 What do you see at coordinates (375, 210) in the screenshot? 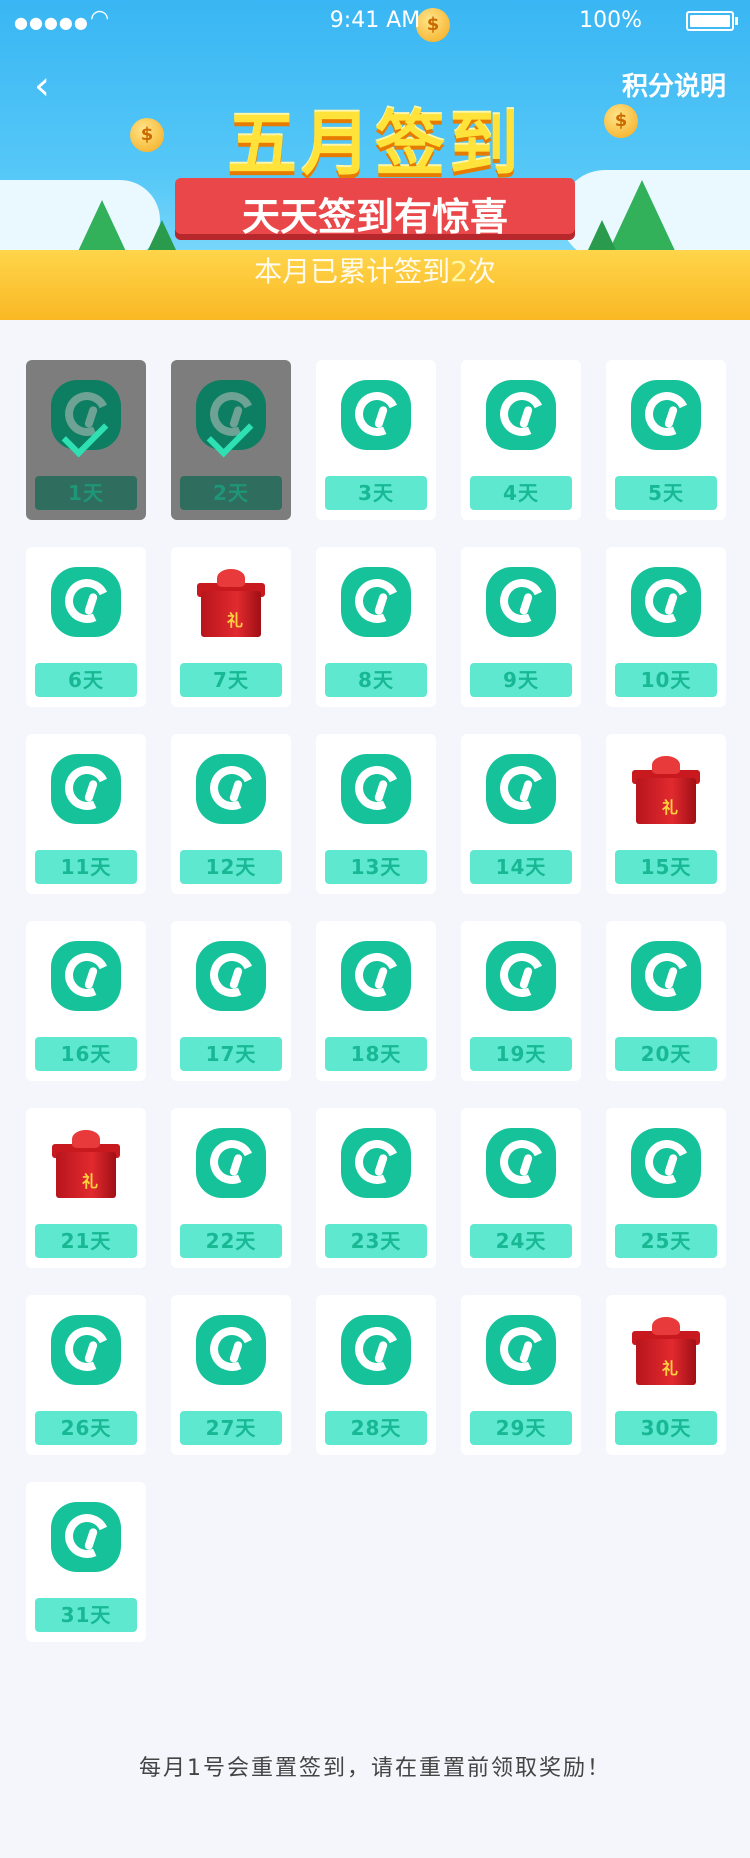
I see `ribbon-banner: 天天签到有惊喜` at bounding box center [375, 210].